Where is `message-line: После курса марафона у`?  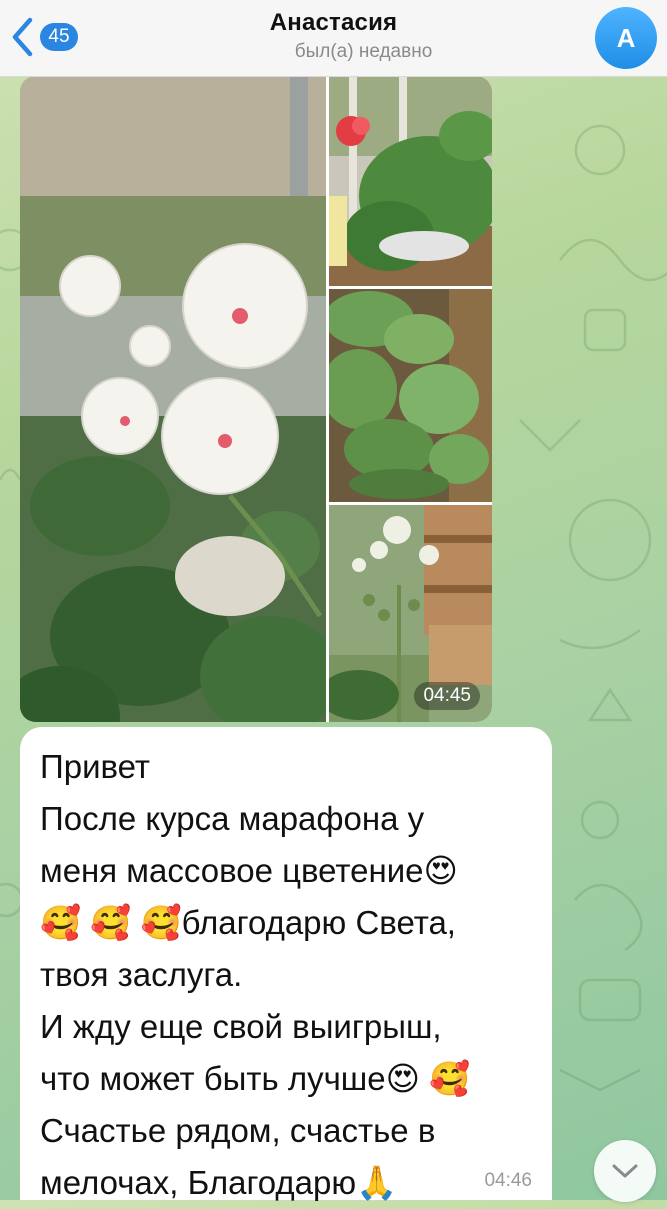
message-line: После курса марафона у is located at coordinates (232, 818).